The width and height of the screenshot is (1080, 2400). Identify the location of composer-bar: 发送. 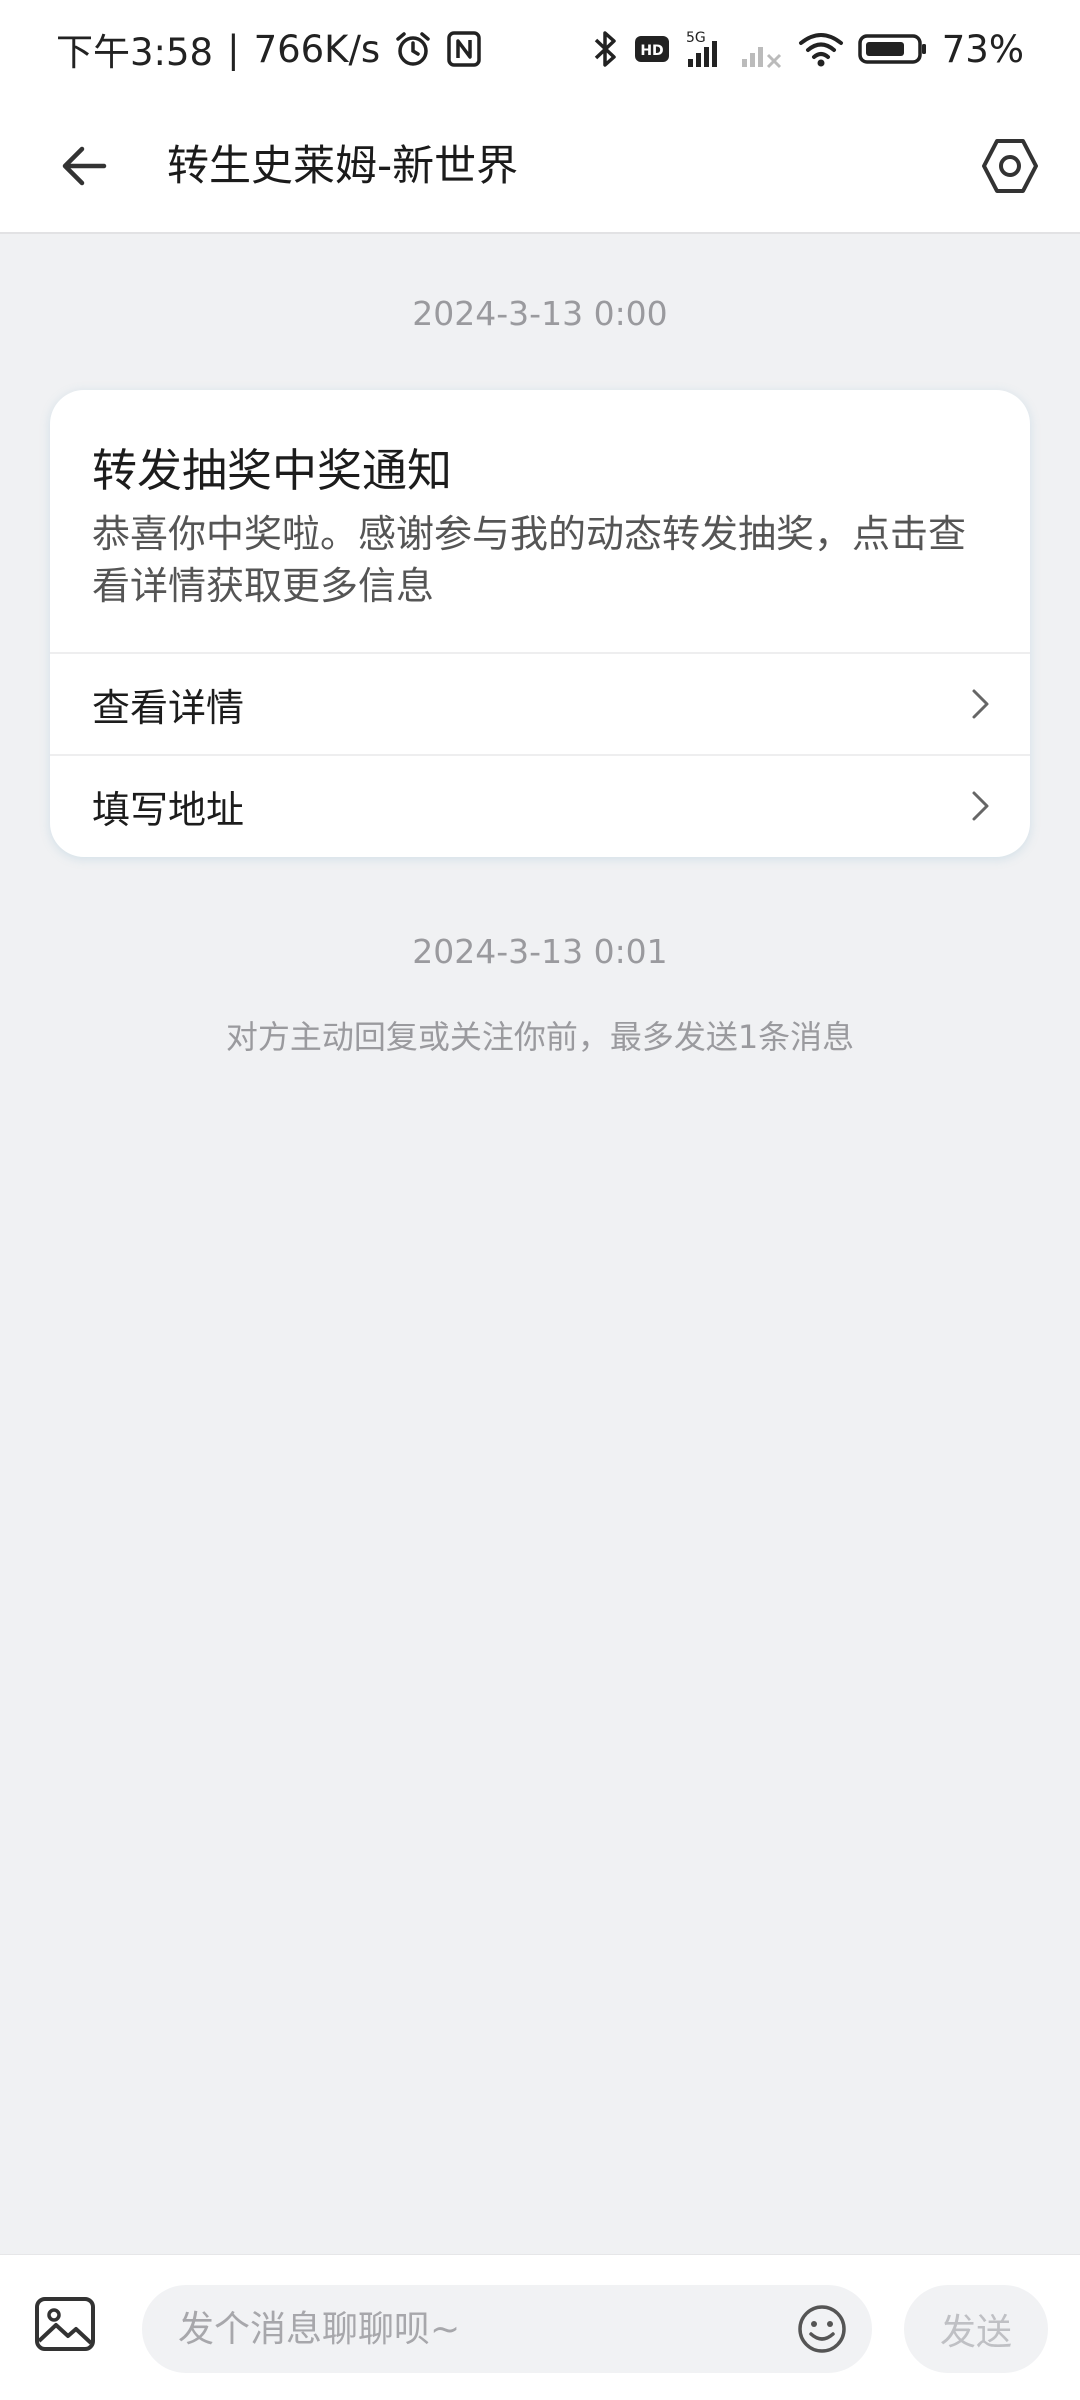
(540, 2327).